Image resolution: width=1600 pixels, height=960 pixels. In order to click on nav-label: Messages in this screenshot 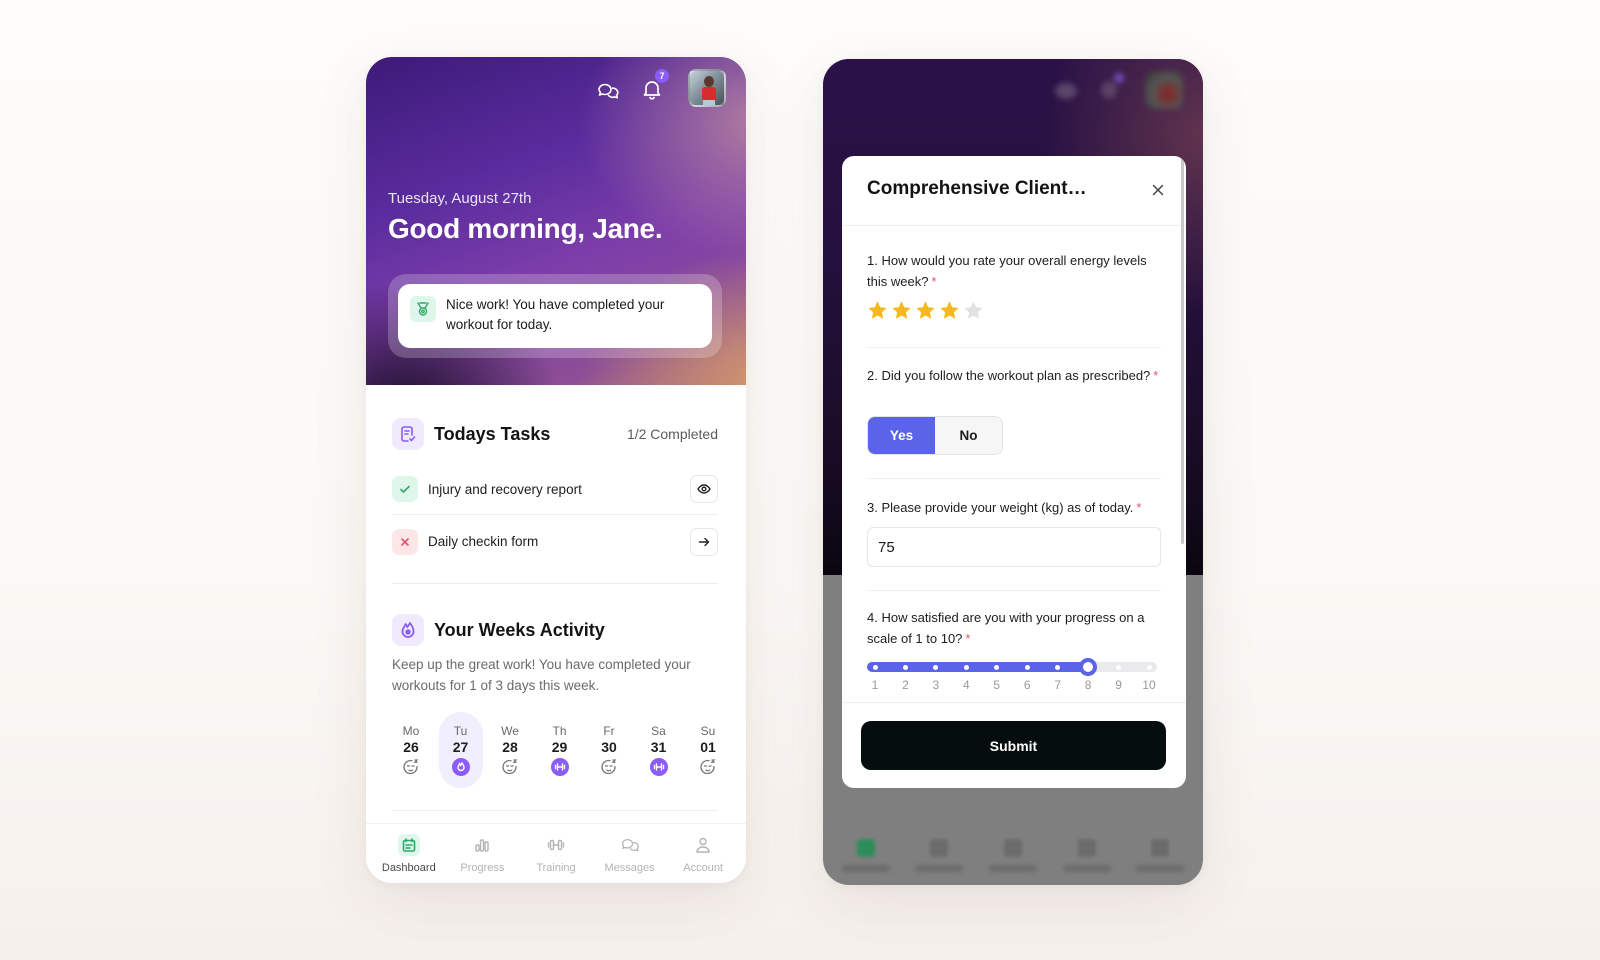, I will do `click(629, 868)`.